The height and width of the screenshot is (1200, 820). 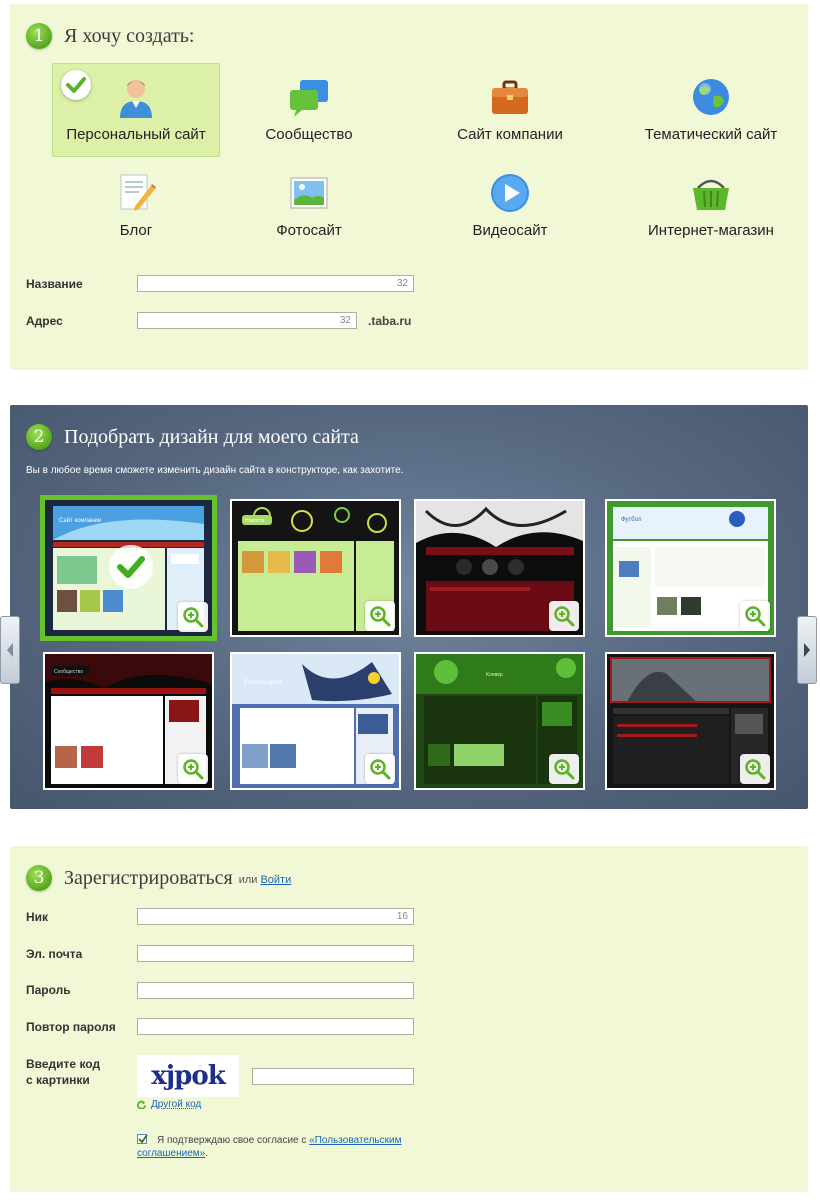 I want to click on design-thumb-black-red: Сообщество, so click(x=128, y=721).